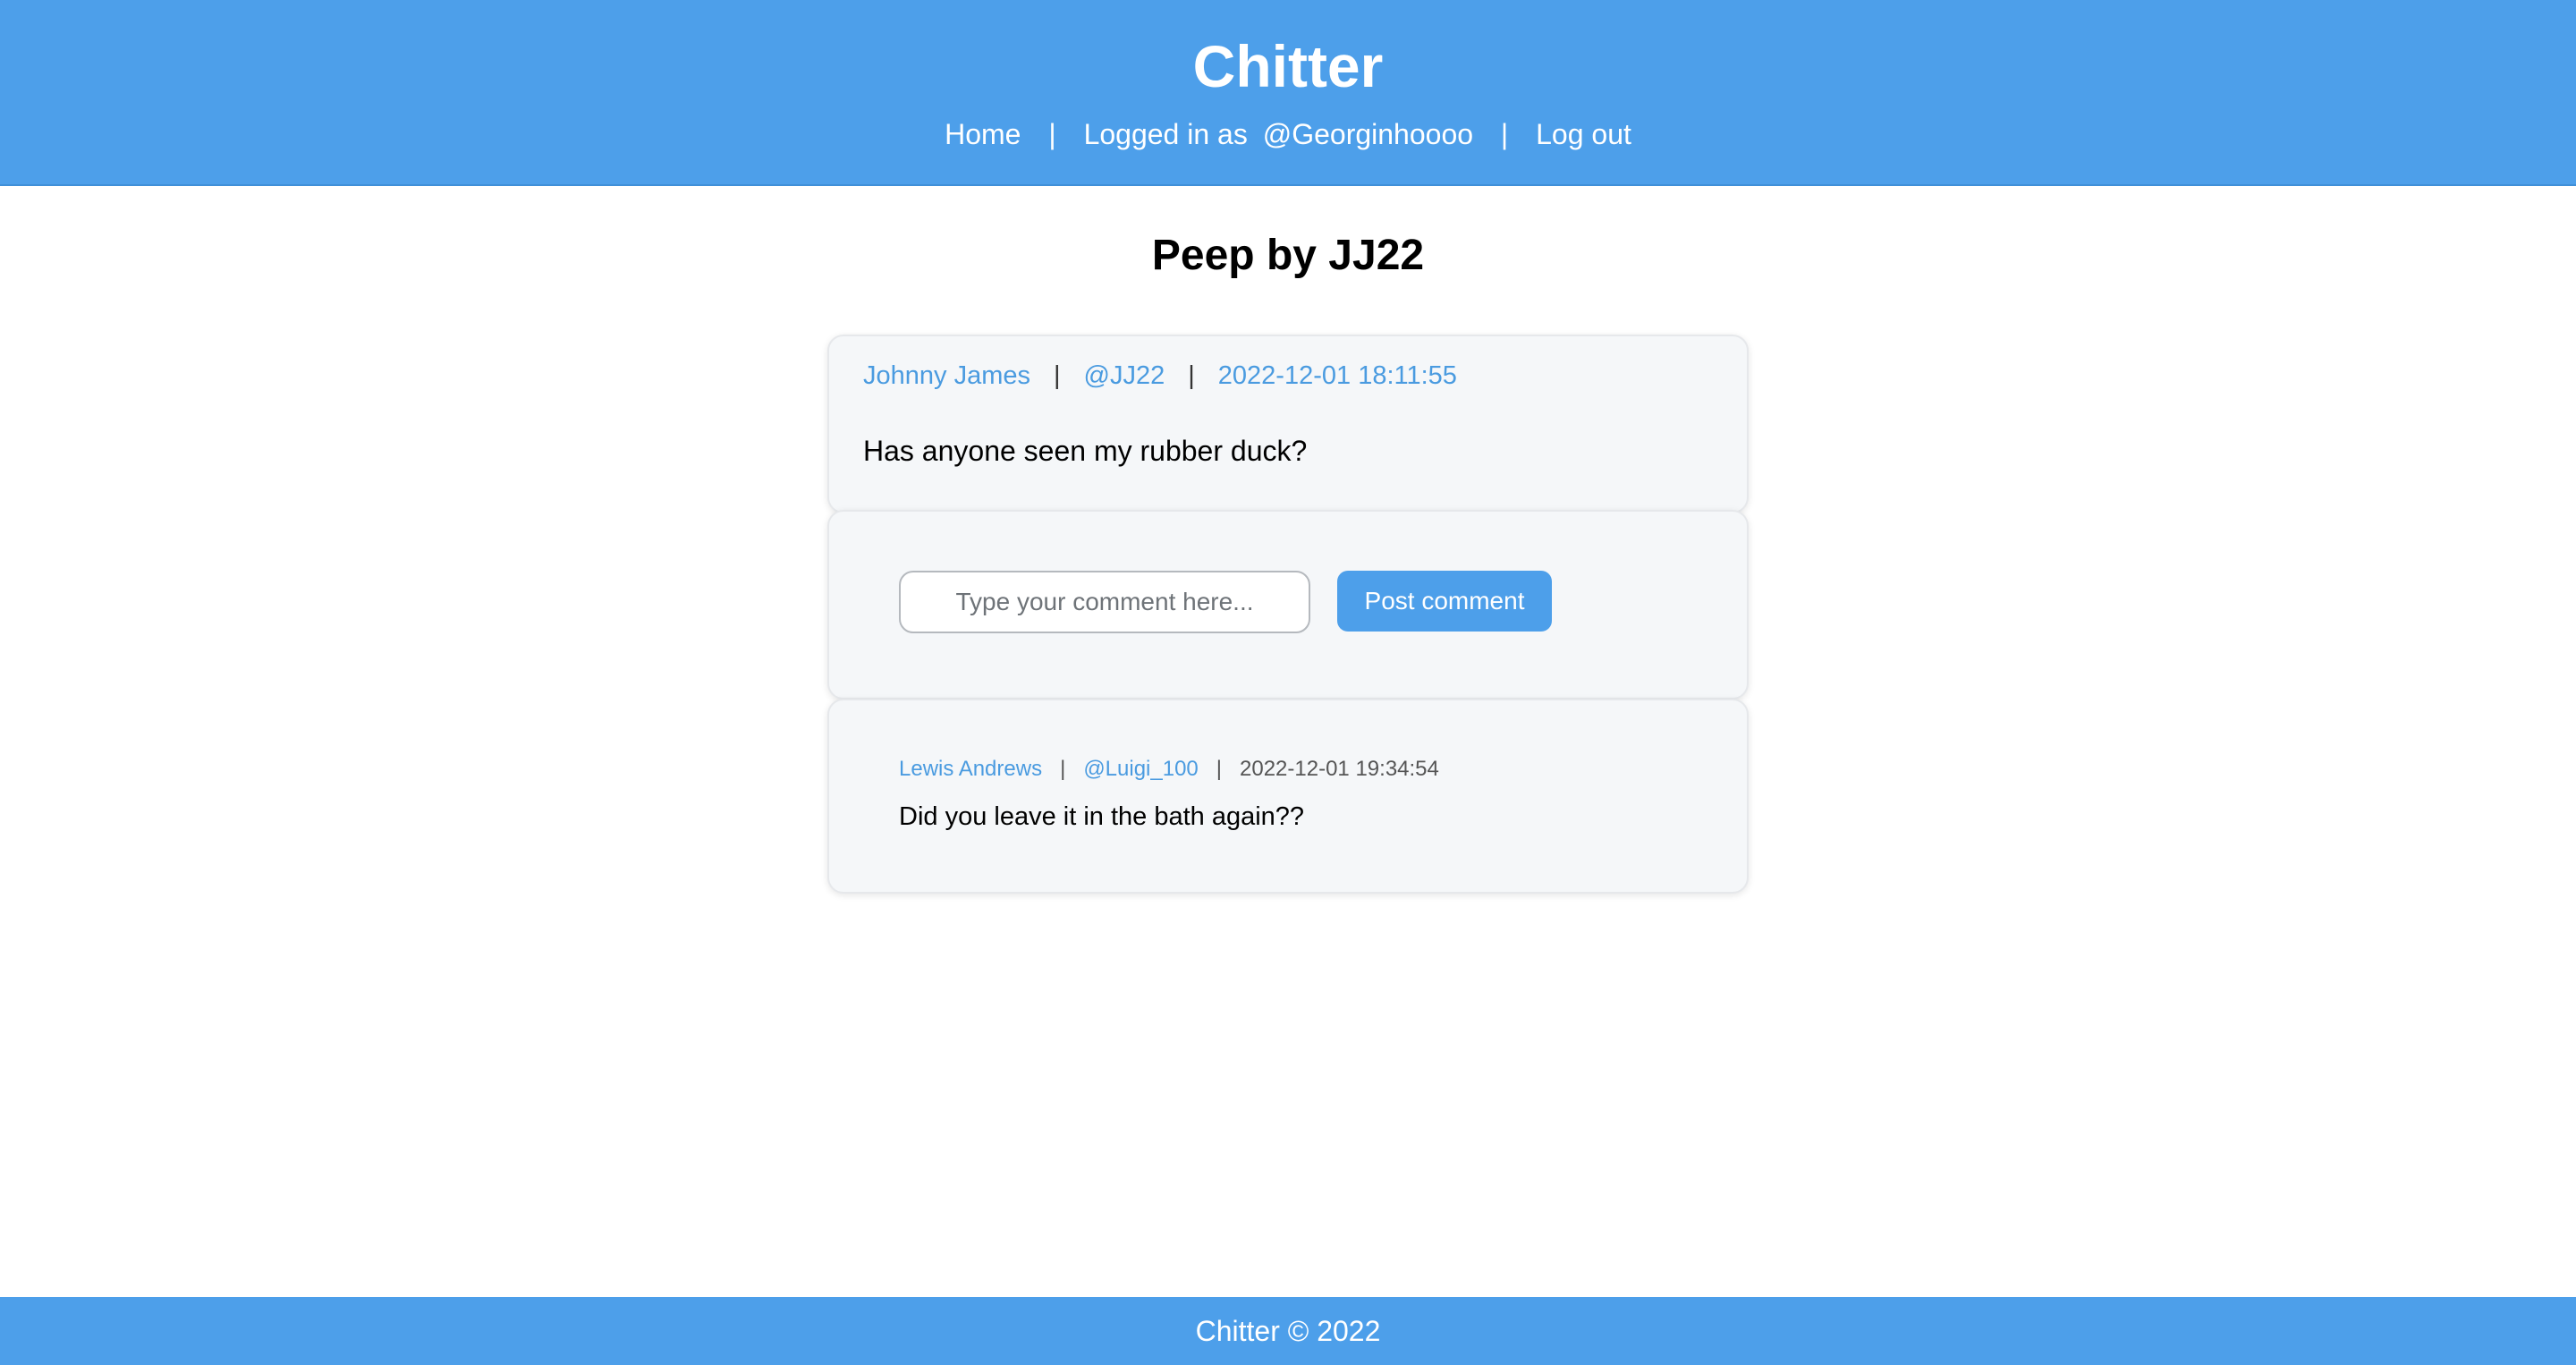  What do you see at coordinates (1337, 375) in the screenshot?
I see `peep-timestamp: 2022-12-01 18:11:55` at bounding box center [1337, 375].